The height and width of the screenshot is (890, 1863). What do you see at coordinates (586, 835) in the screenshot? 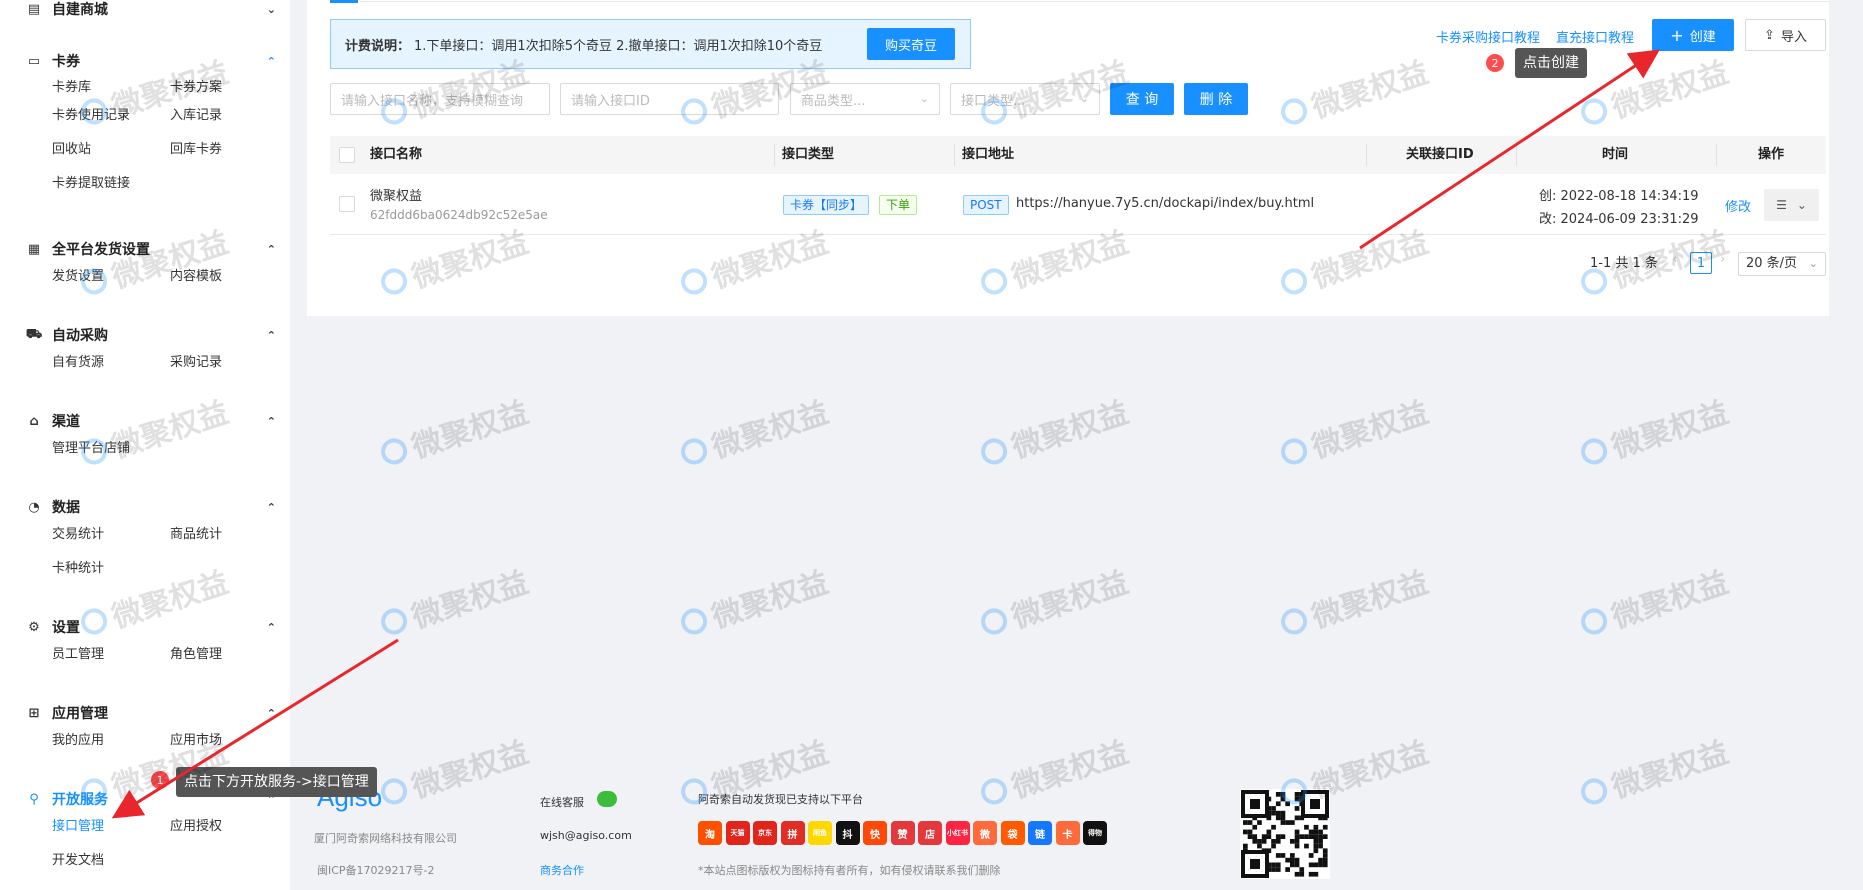
I see `contact-email: wjsh@agiso.com` at bounding box center [586, 835].